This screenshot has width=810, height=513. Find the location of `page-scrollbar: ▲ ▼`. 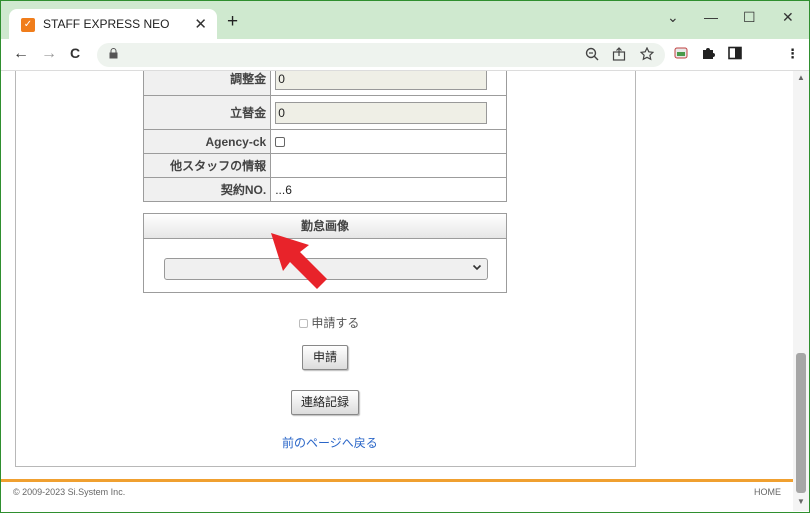

page-scrollbar: ▲ ▼ is located at coordinates (801, 291).